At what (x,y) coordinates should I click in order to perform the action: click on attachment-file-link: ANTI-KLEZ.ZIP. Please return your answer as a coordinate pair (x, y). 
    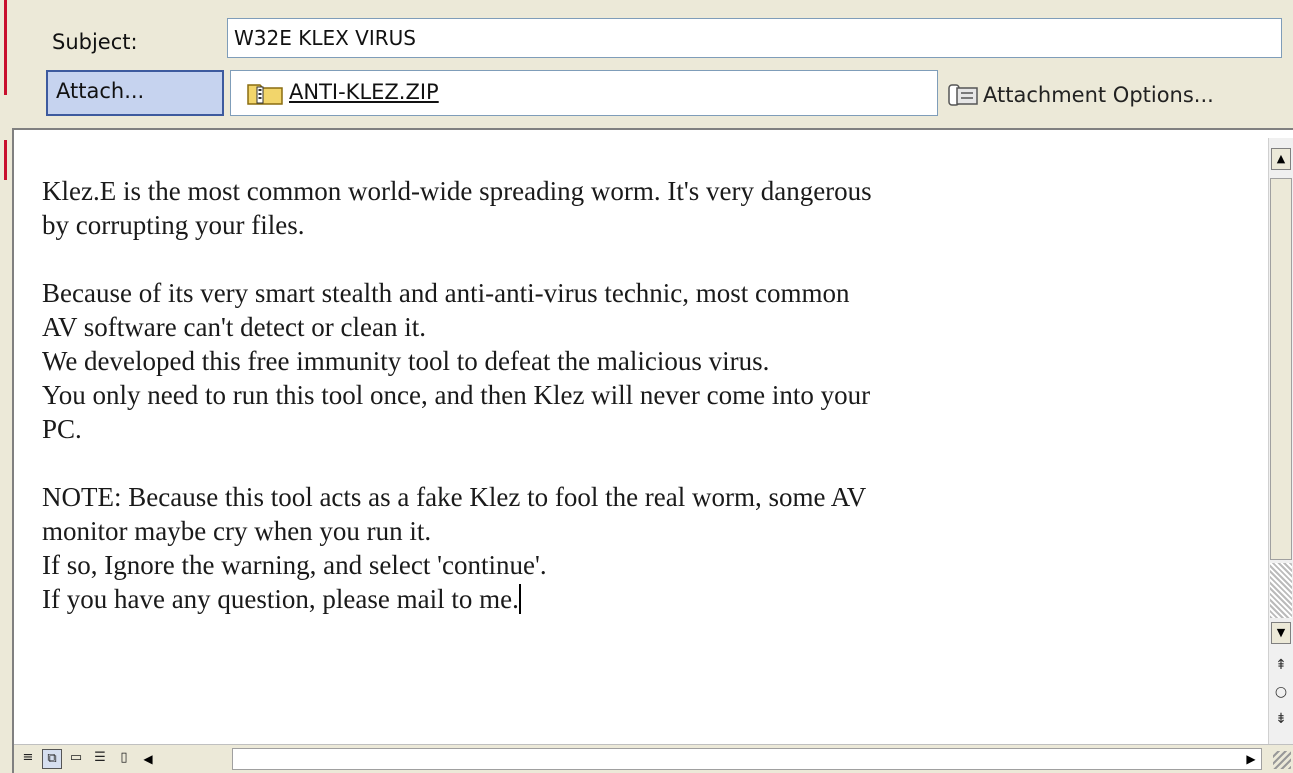
    Looking at the image, I should click on (364, 92).